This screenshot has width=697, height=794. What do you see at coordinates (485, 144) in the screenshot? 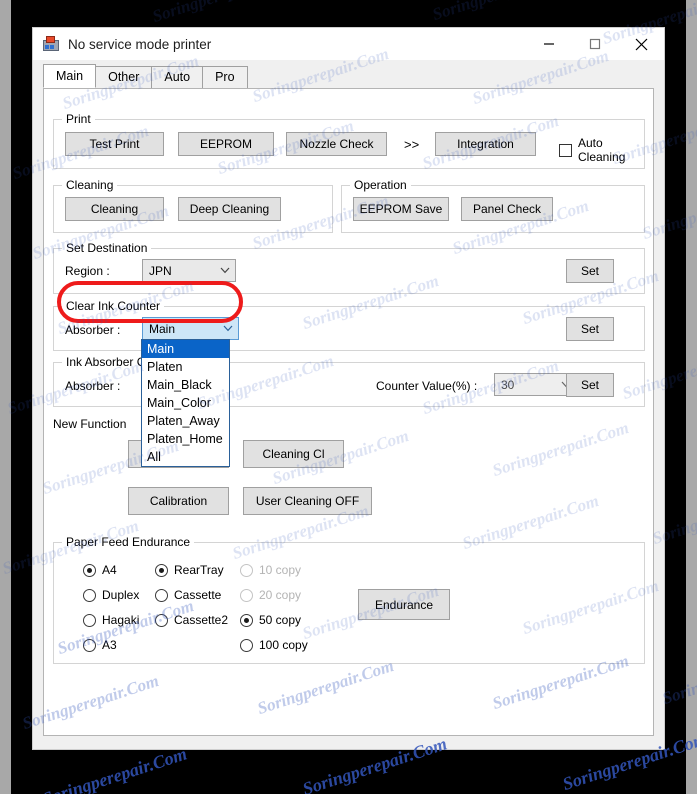
I see `integration-button: Integration` at bounding box center [485, 144].